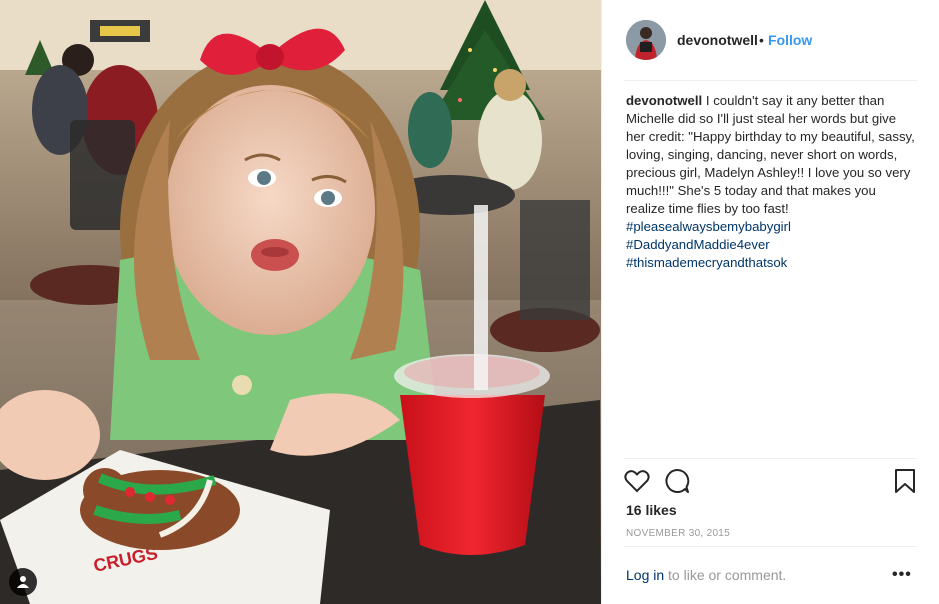 Image resolution: width=939 pixels, height=604 pixels. I want to click on header-divider, so click(770, 80).